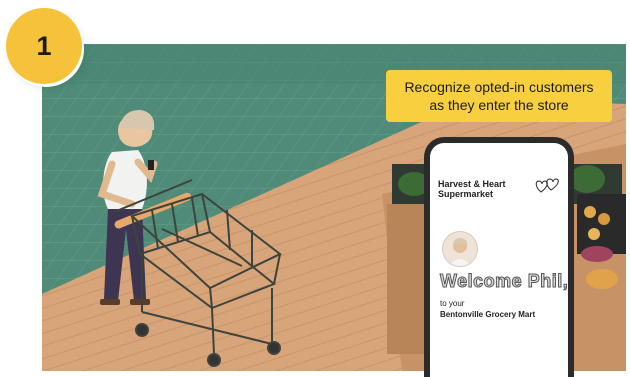  Describe the element at coordinates (547, 185) in the screenshot. I see `hearts-logo-icon` at that location.